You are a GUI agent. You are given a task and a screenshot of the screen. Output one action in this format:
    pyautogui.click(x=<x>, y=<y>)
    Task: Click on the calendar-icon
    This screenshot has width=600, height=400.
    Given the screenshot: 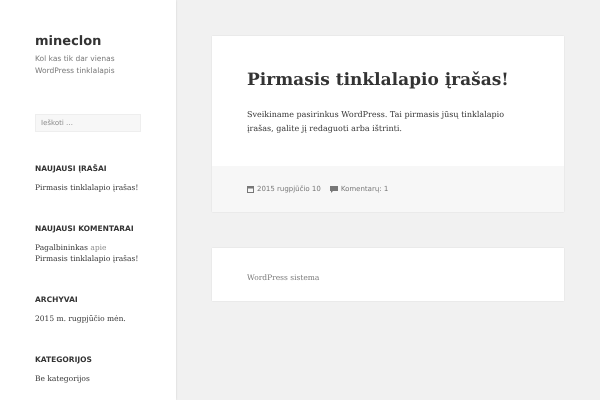 What is the action you would take?
    pyautogui.click(x=250, y=189)
    